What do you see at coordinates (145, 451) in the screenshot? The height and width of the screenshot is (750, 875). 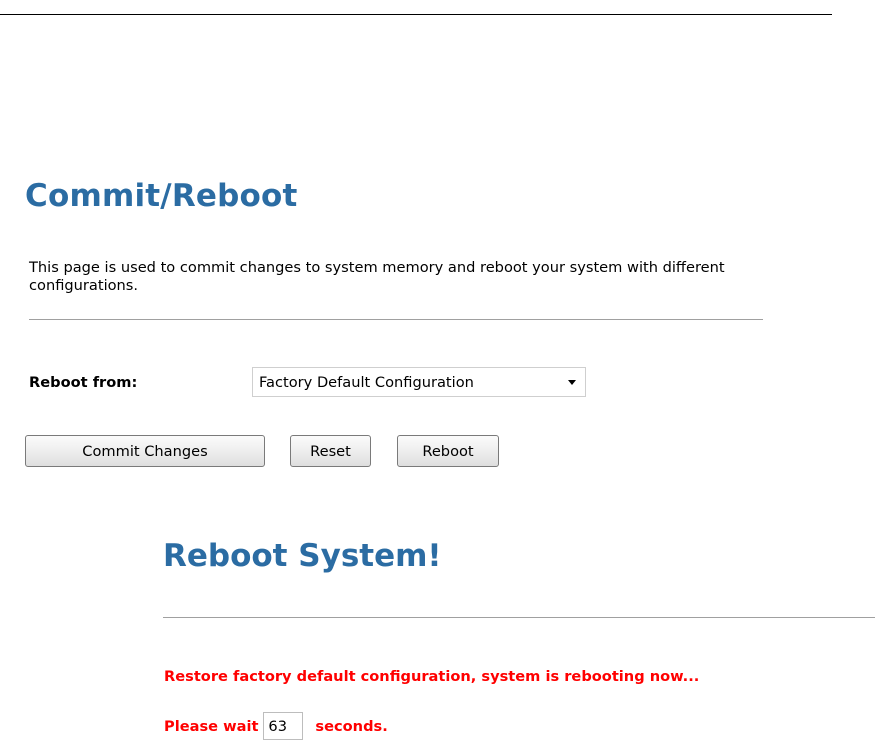 I see `commit-changes-button: Commit Changes` at bounding box center [145, 451].